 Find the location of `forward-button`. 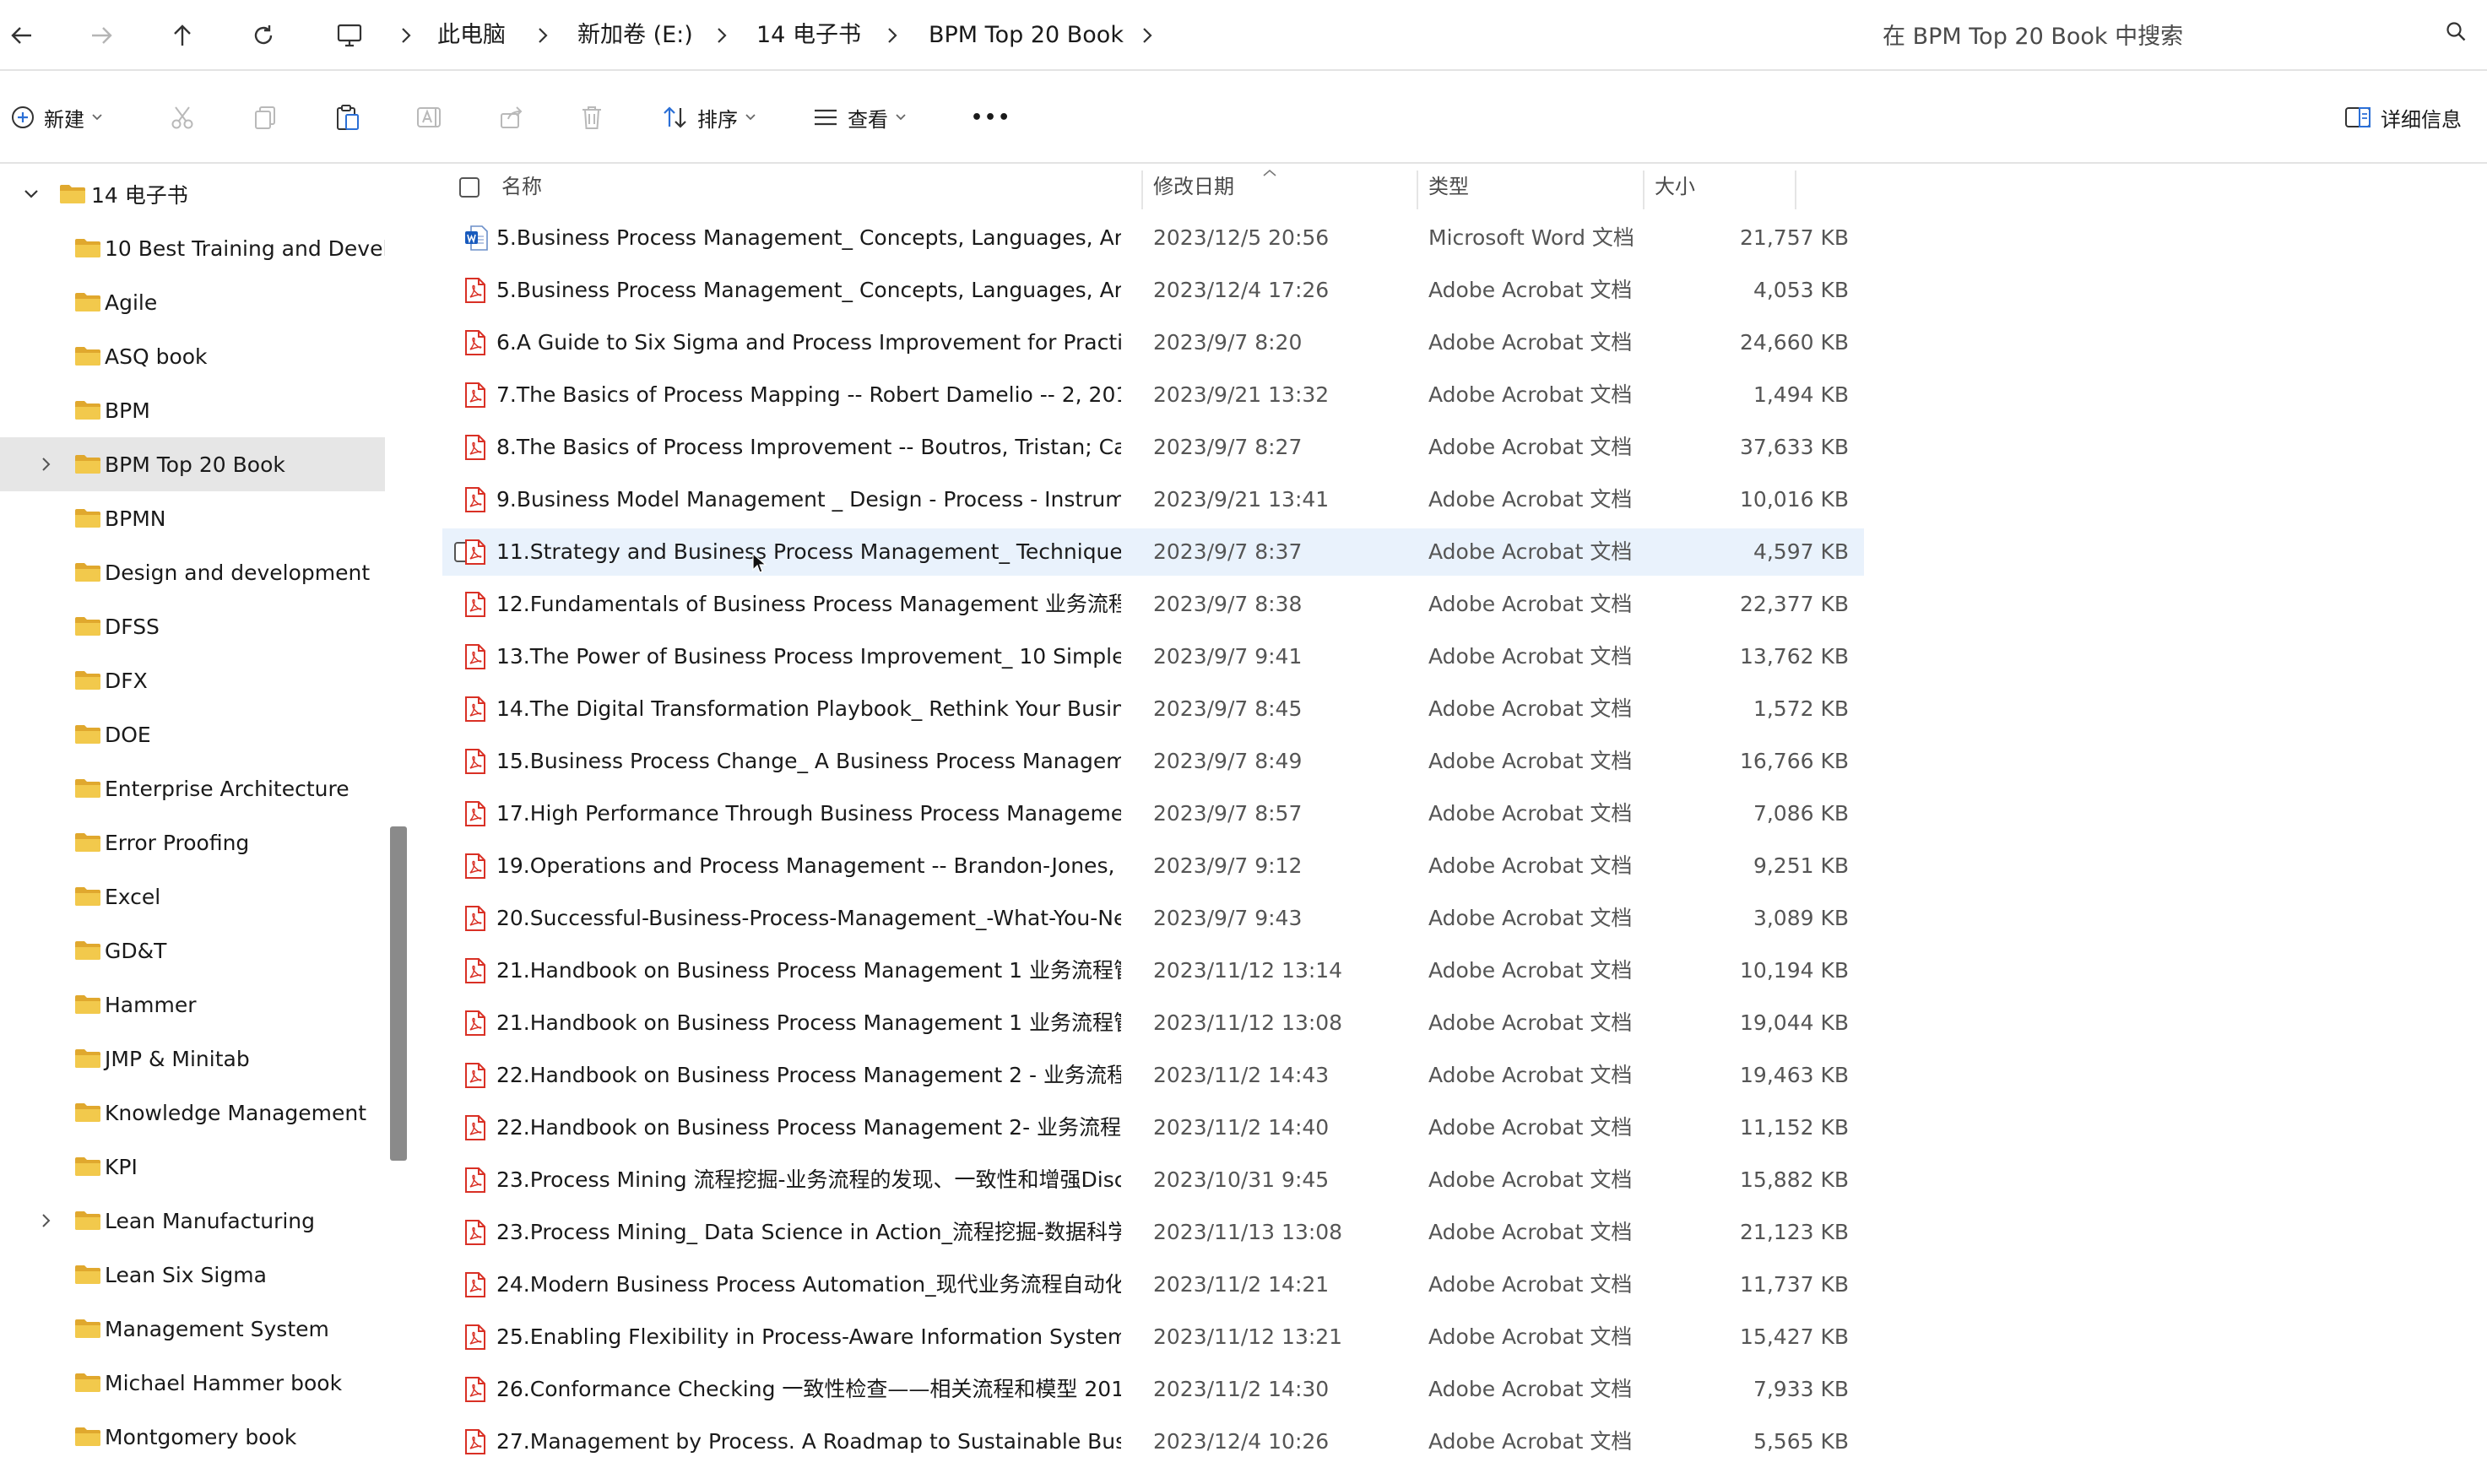

forward-button is located at coordinates (101, 35).